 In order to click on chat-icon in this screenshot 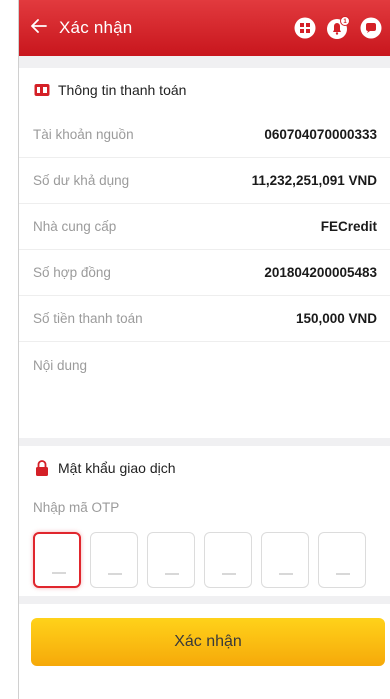, I will do `click(371, 28)`.